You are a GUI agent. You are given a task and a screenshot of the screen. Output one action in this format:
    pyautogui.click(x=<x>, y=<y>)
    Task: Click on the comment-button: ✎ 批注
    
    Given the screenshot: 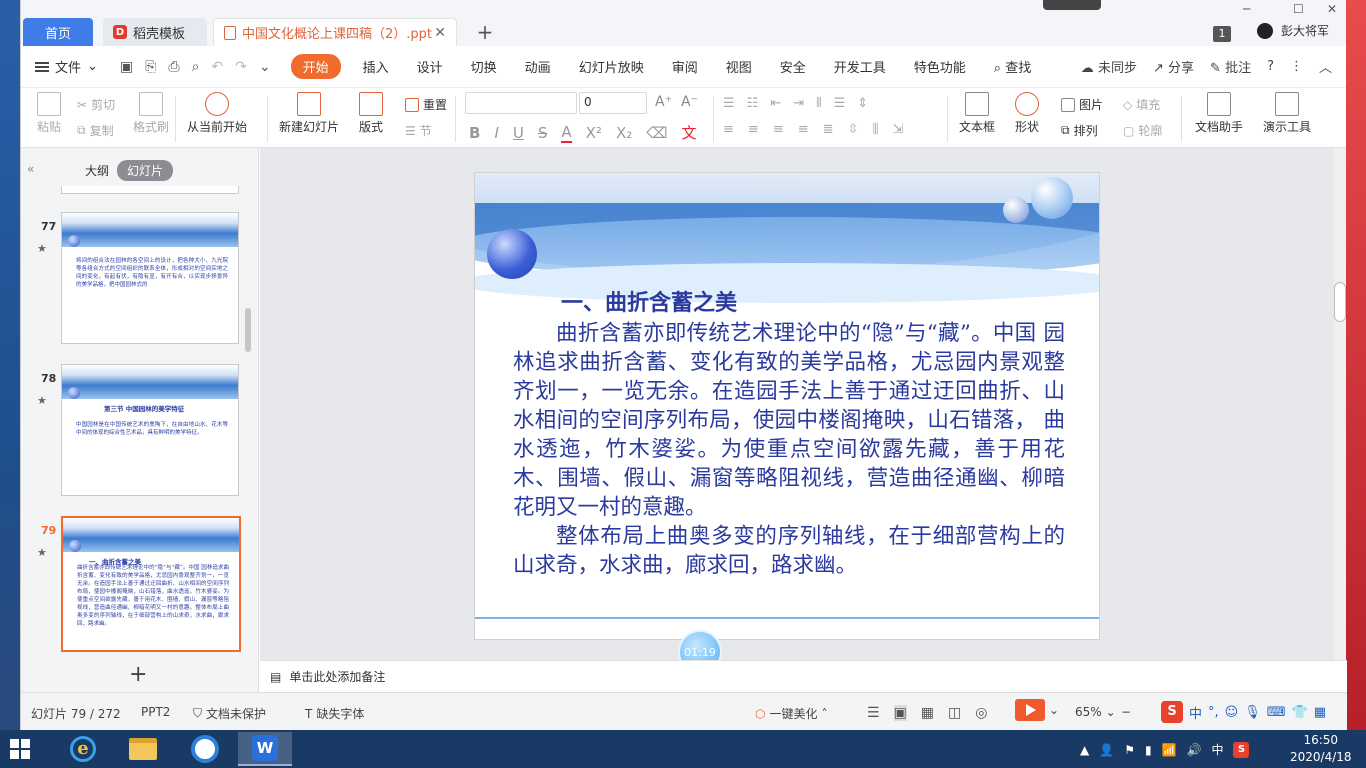 What is the action you would take?
    pyautogui.click(x=1230, y=66)
    